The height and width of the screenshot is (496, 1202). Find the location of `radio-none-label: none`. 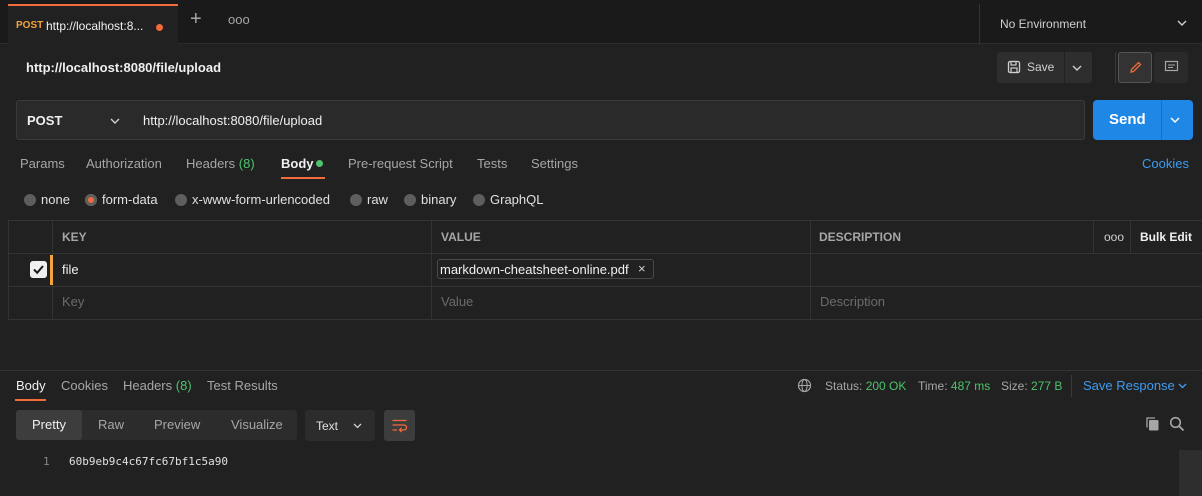

radio-none-label: none is located at coordinates (55, 199).